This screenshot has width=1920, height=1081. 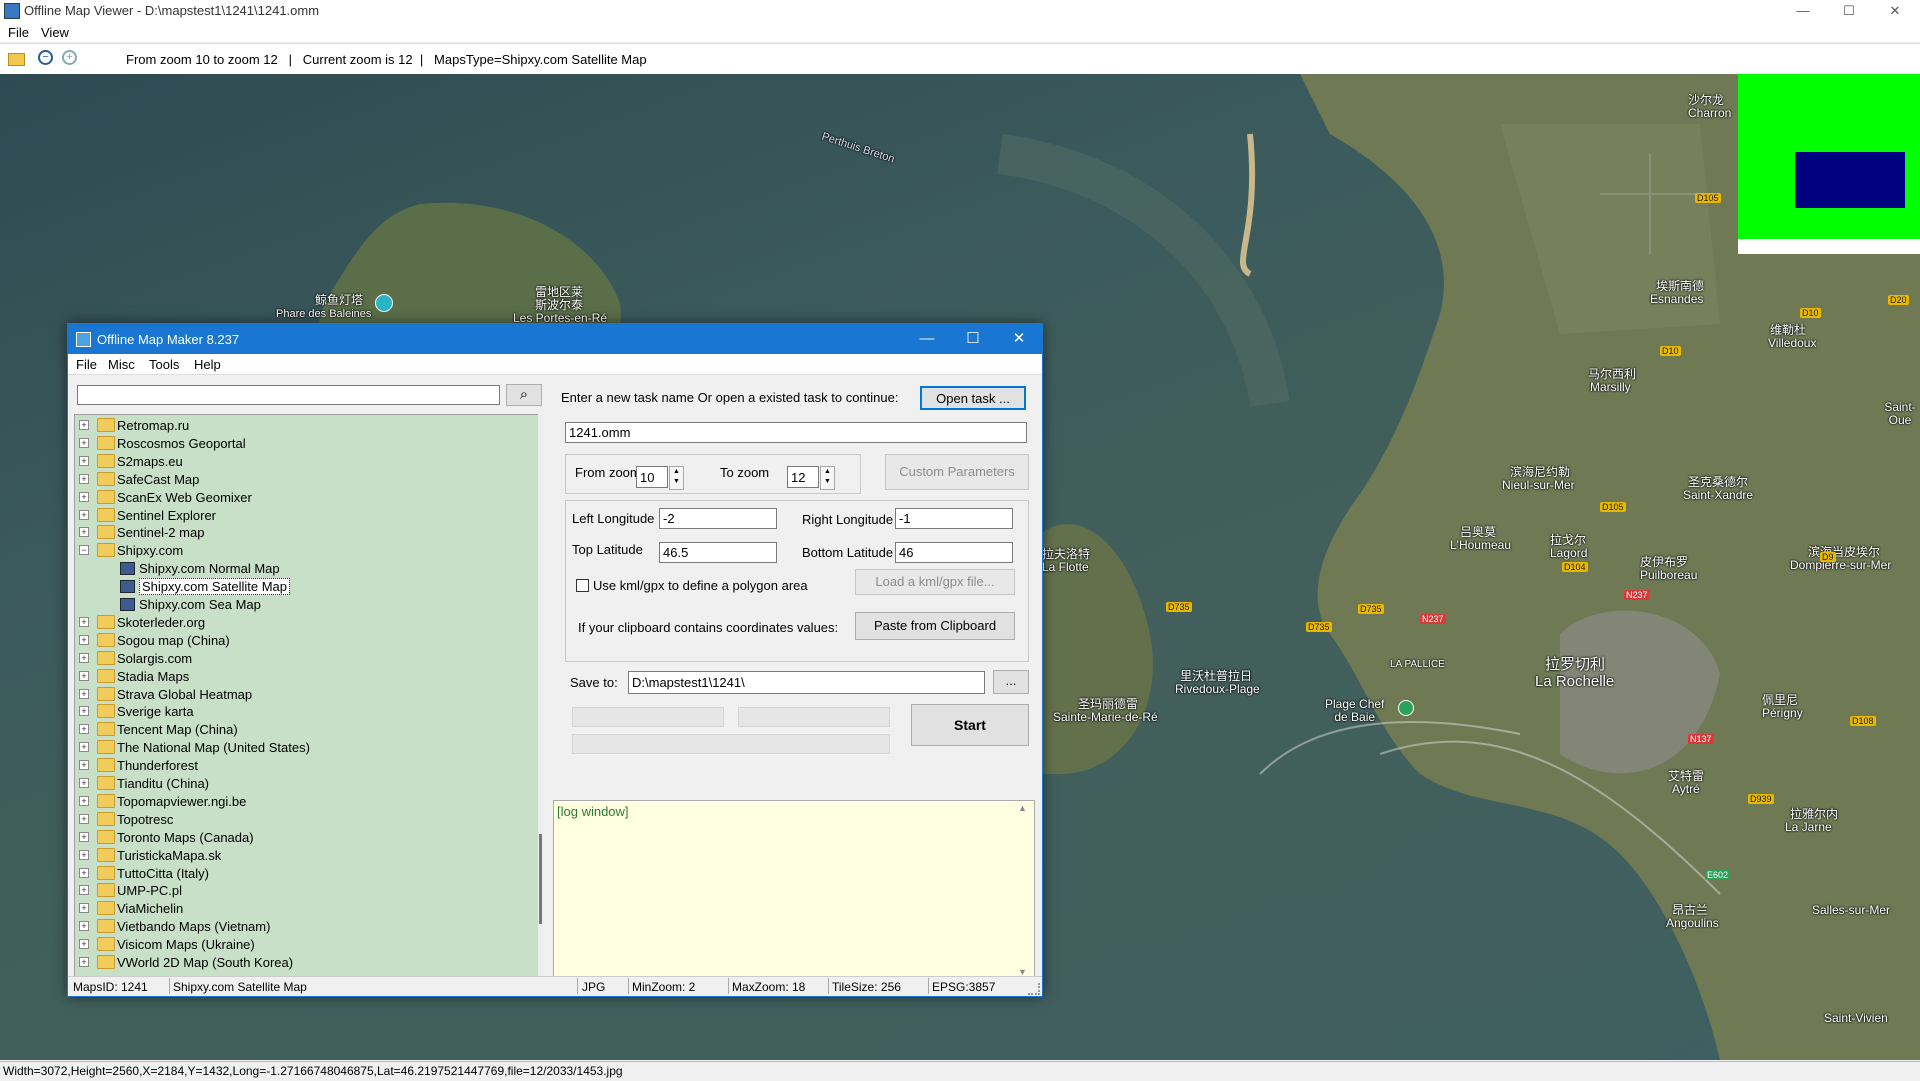 I want to click on tree-folder-item: + Toronto Maps (Canada), so click(x=305, y=837).